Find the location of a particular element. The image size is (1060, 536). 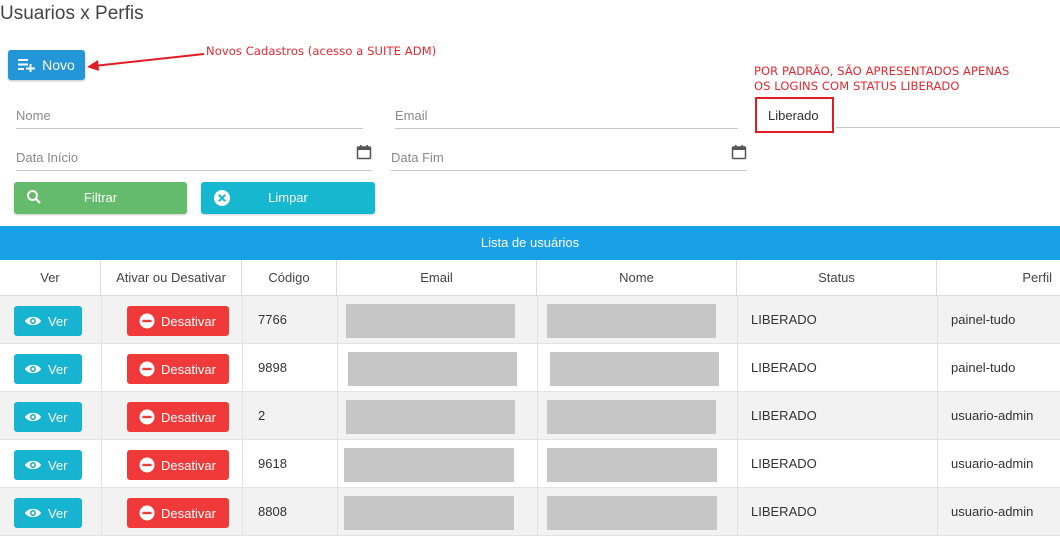

novo-annotation: Novos Cadastros (acesso a SUITE ADM) is located at coordinates (321, 51).